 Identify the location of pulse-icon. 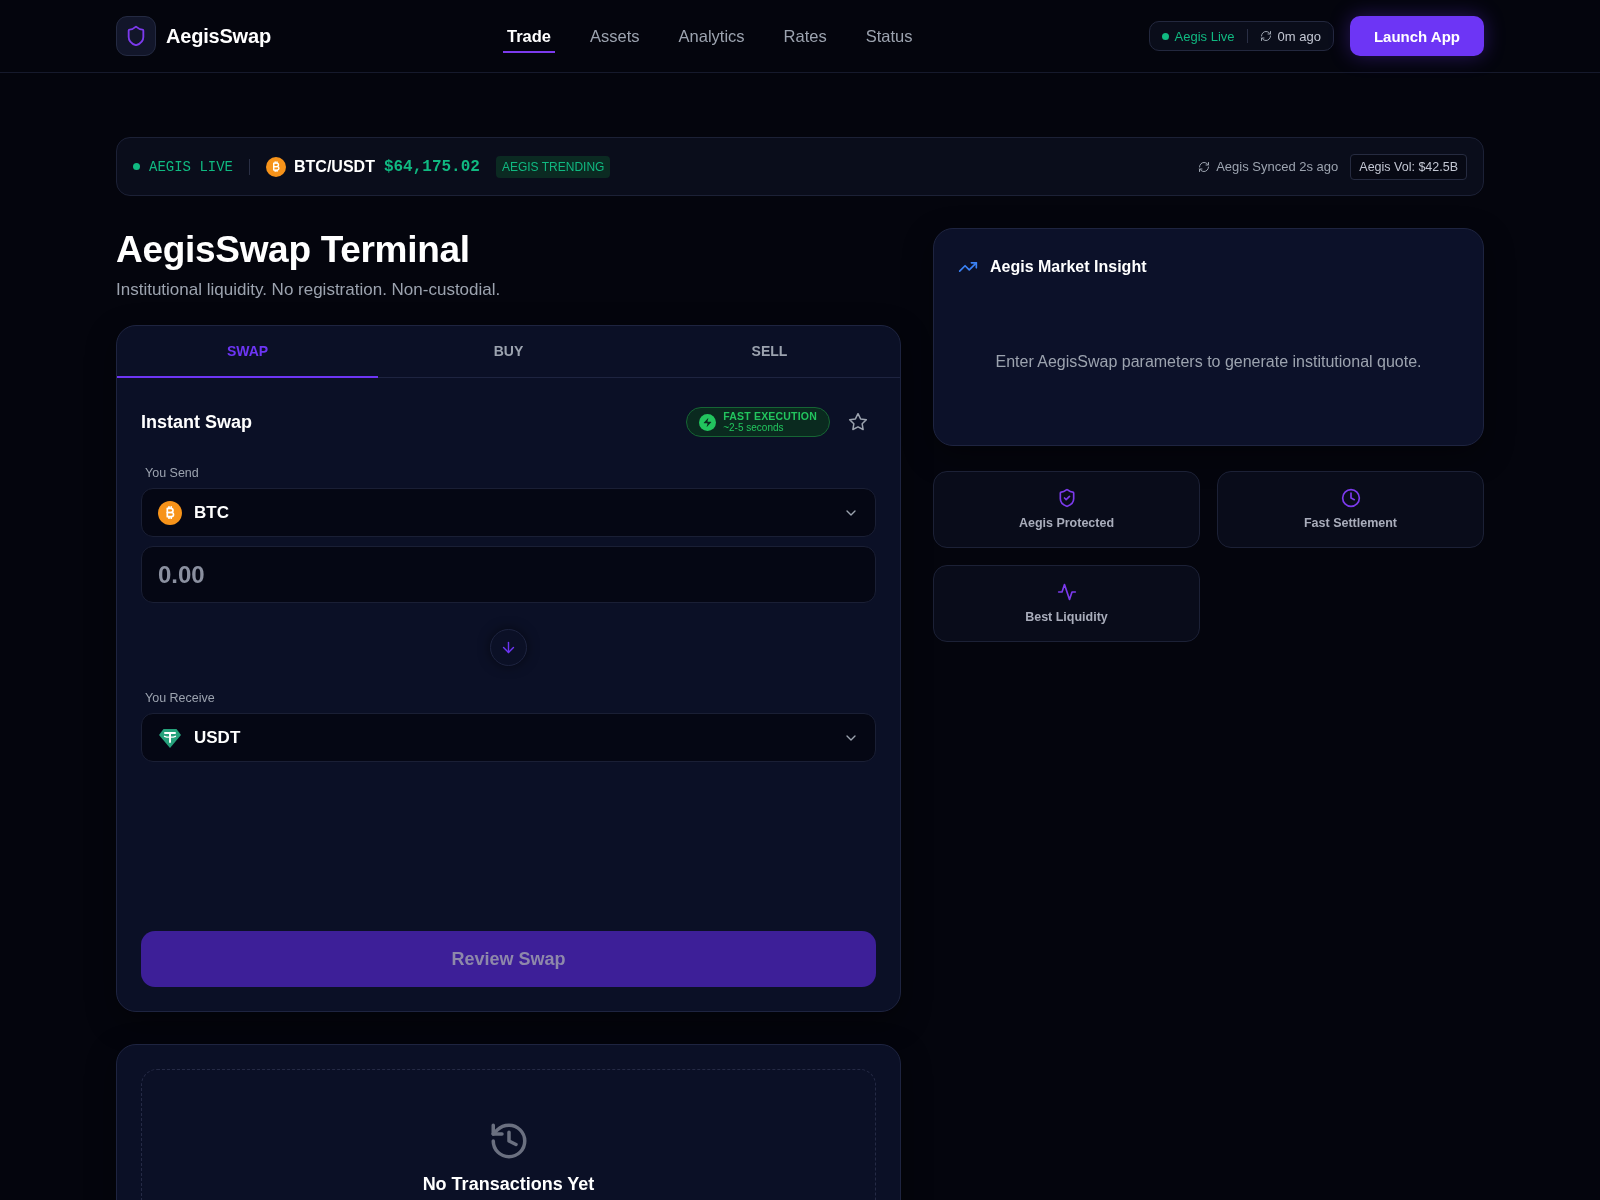
(1066, 592).